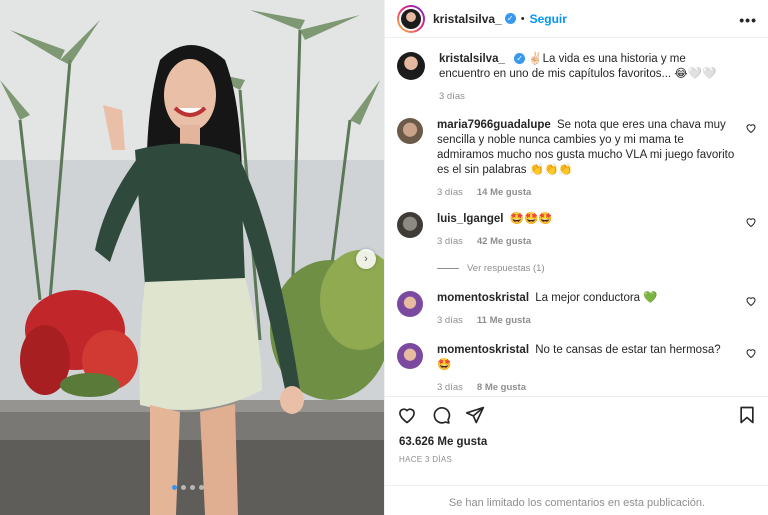 The height and width of the screenshot is (515, 768). Describe the element at coordinates (411, 66) in the screenshot. I see `caption-avatar` at that location.